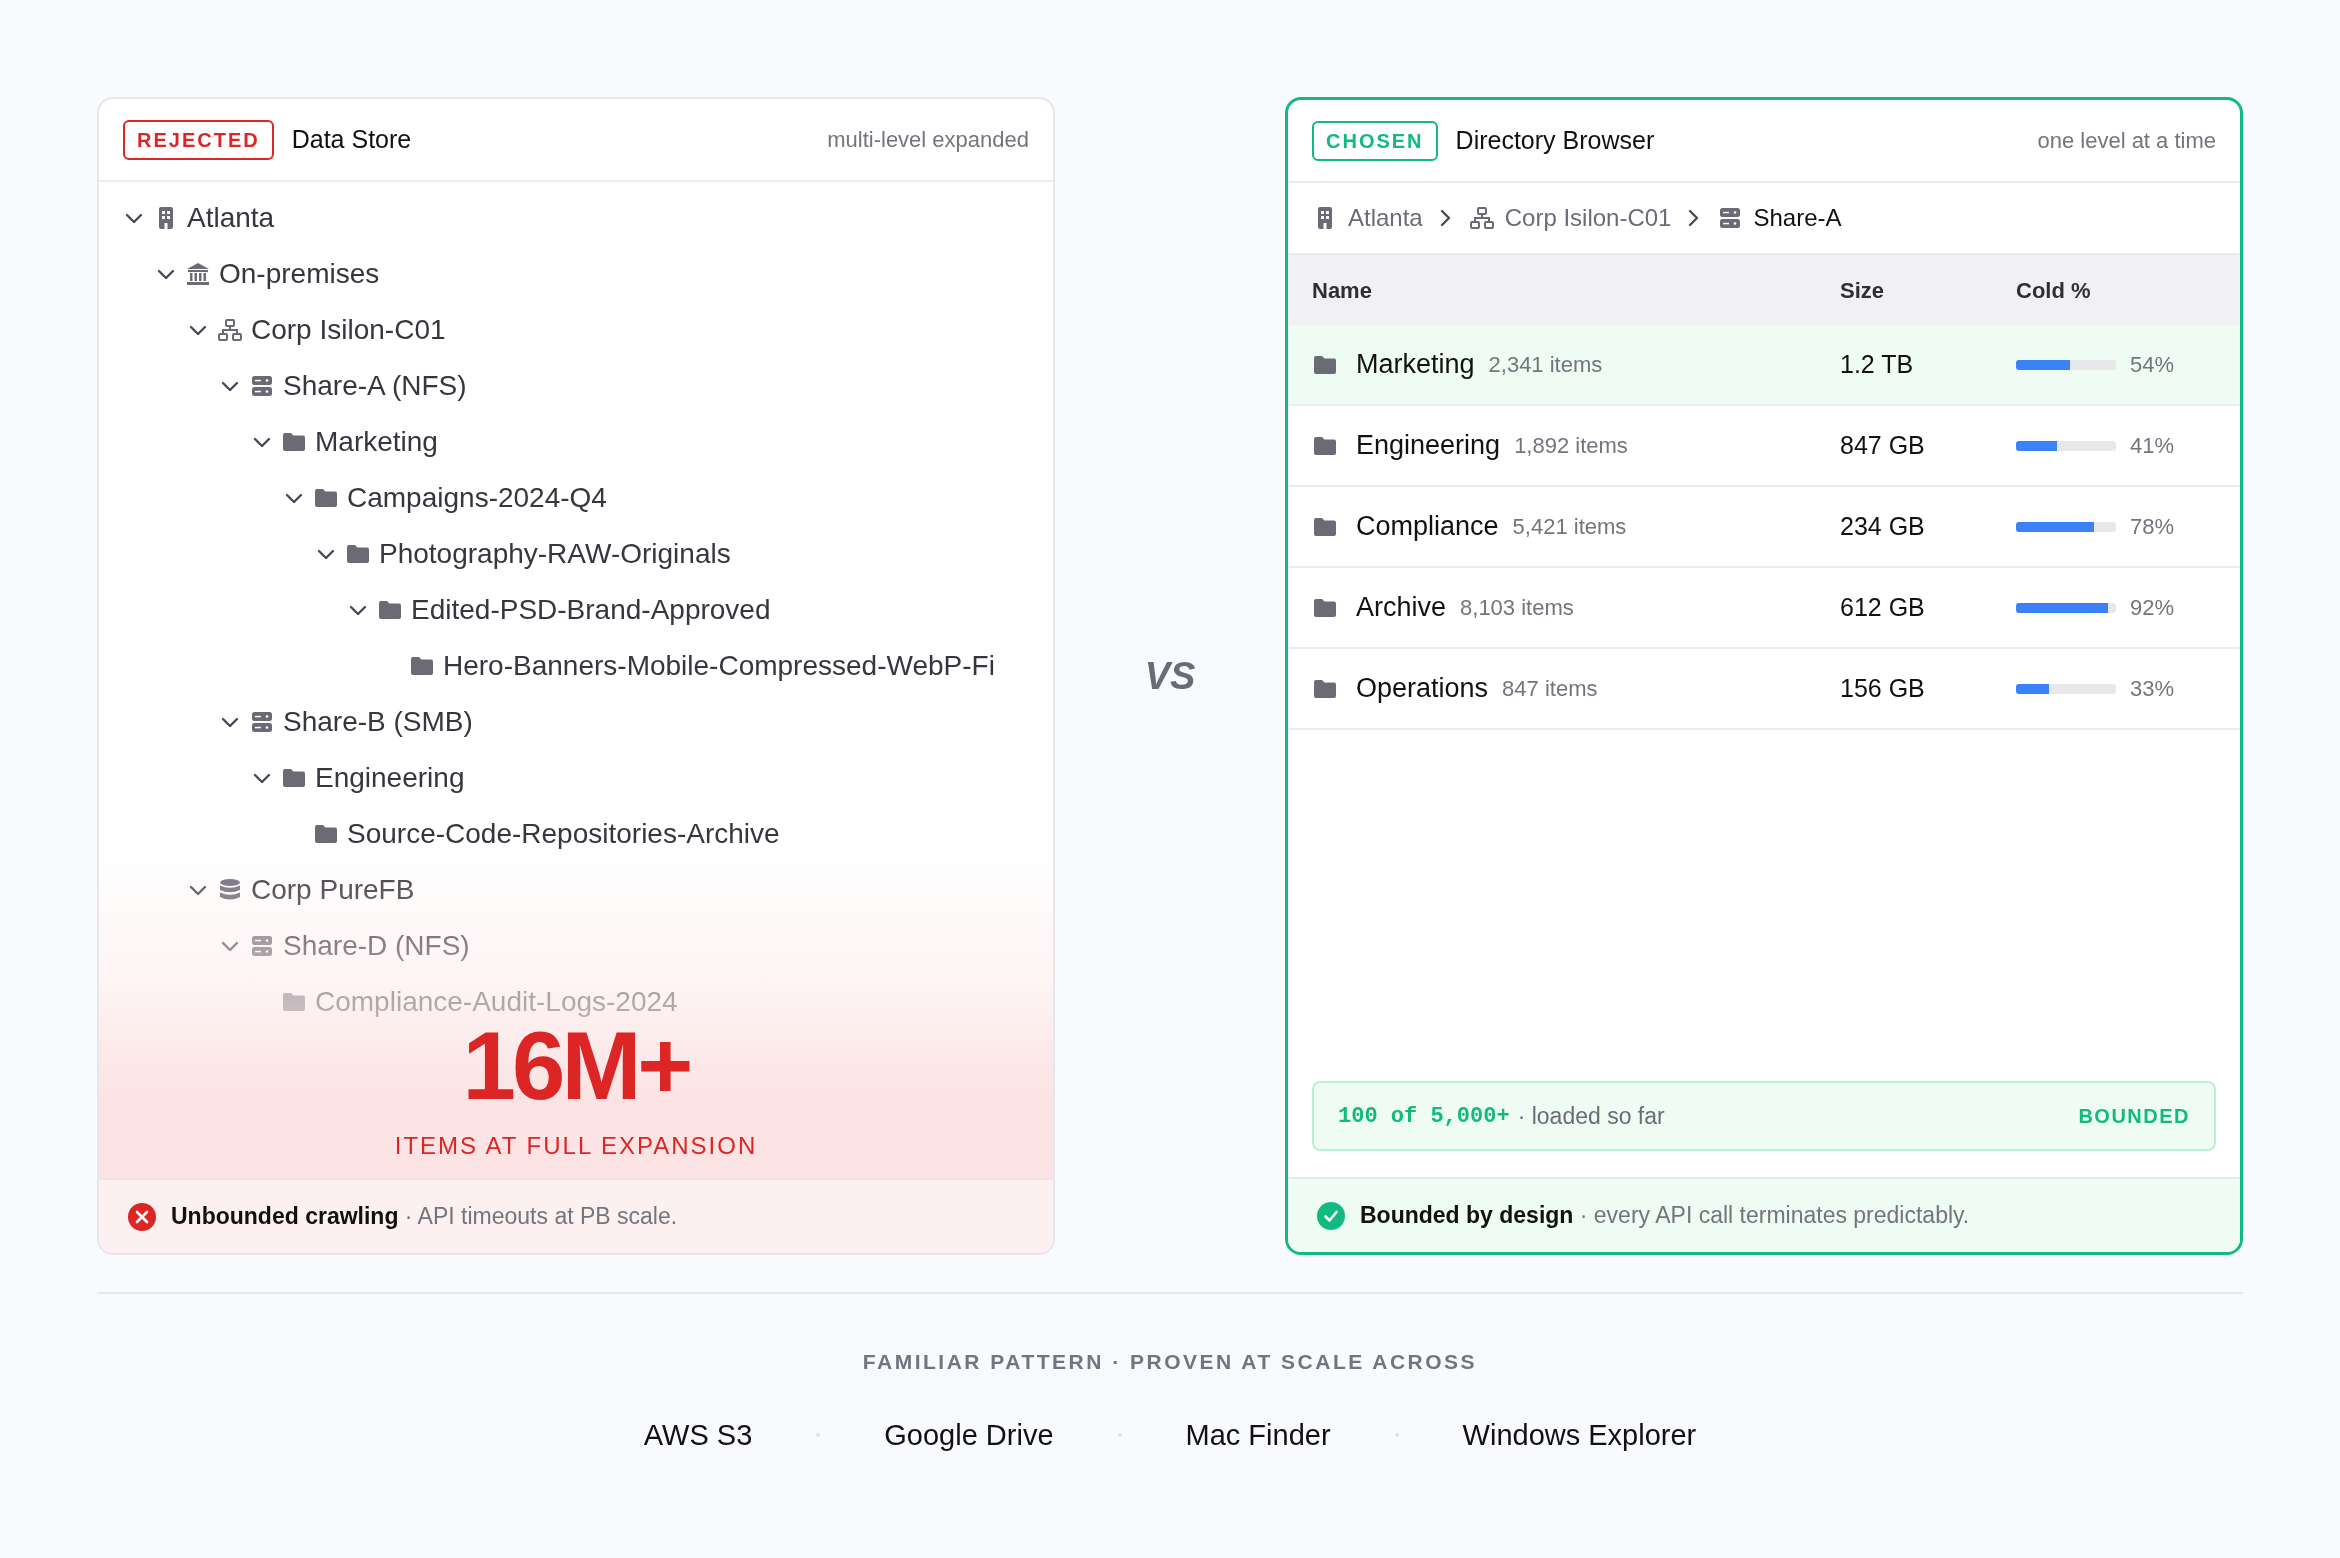 This screenshot has width=2340, height=1558. I want to click on caption: FAMILIAR PATTERN · PROVEN AT SCALE ACROSS, so click(1170, 1362).